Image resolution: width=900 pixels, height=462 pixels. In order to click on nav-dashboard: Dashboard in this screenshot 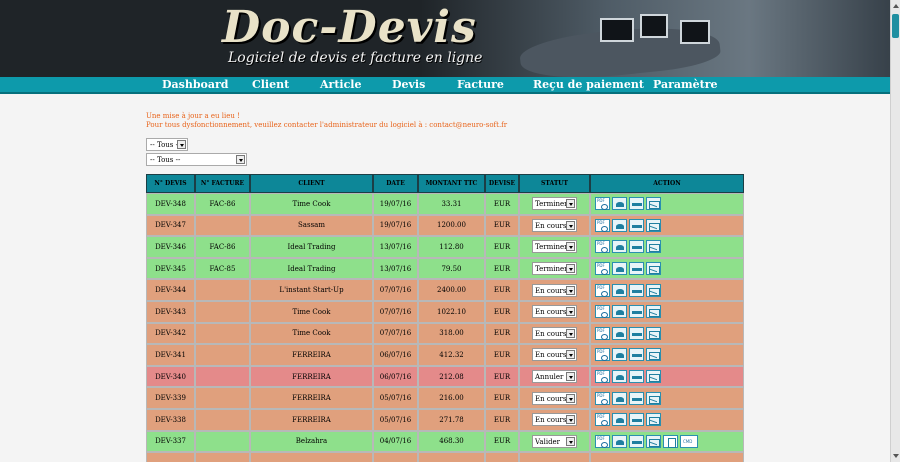, I will do `click(195, 84)`.